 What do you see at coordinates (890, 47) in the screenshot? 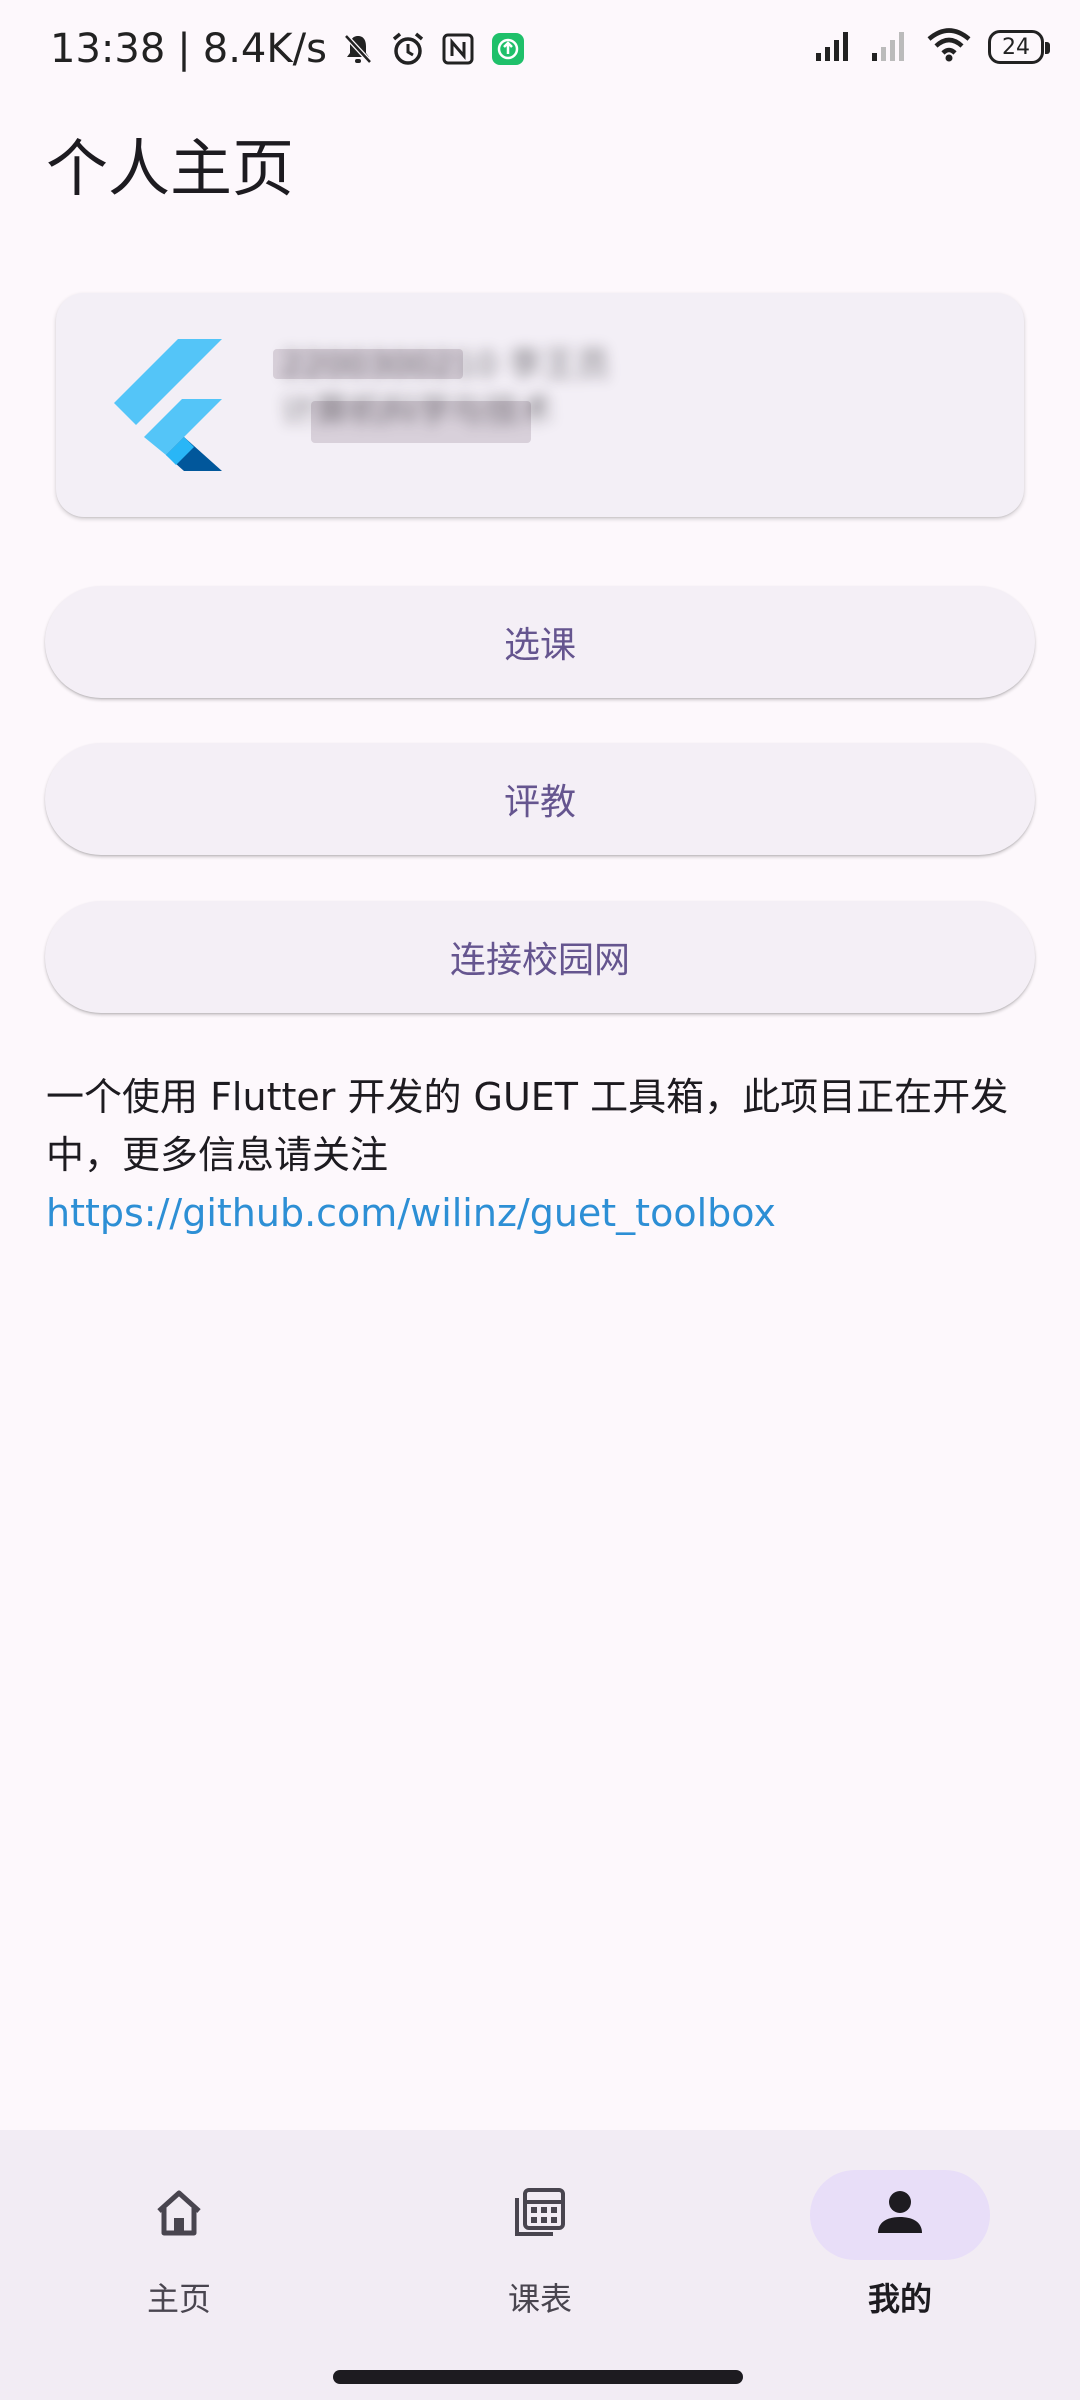
I see `signal-weak-icon` at bounding box center [890, 47].